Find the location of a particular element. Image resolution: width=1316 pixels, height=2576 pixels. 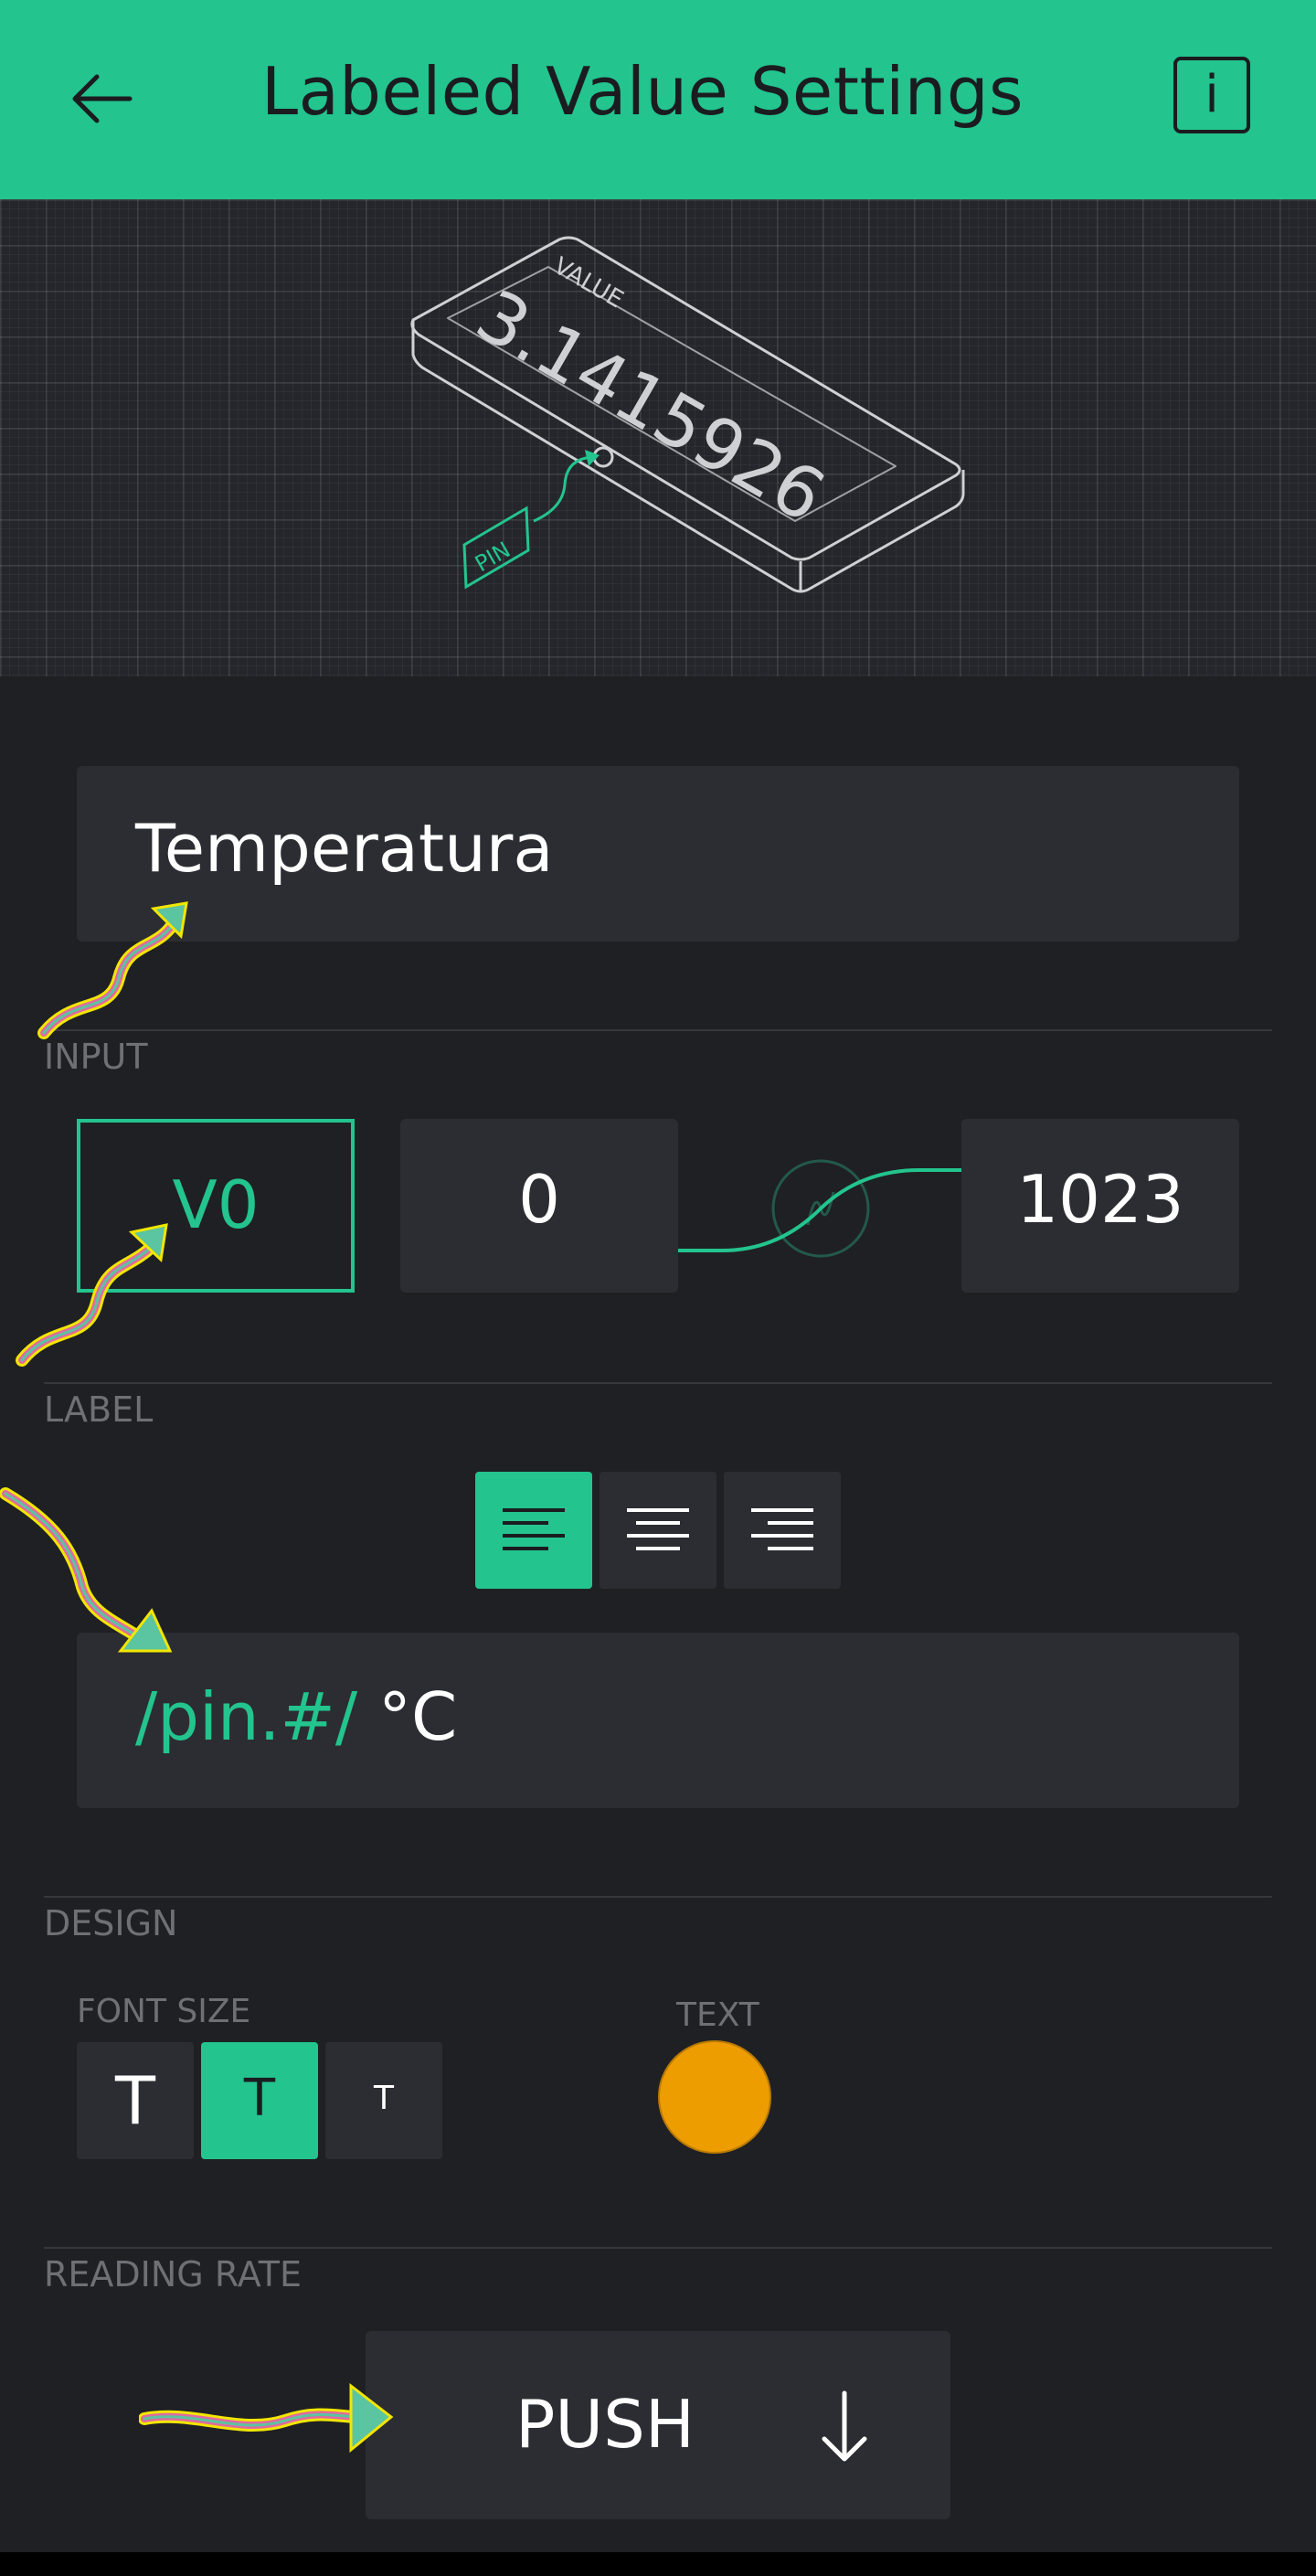

page-title: Labeled Value Settings is located at coordinates (642, 91).